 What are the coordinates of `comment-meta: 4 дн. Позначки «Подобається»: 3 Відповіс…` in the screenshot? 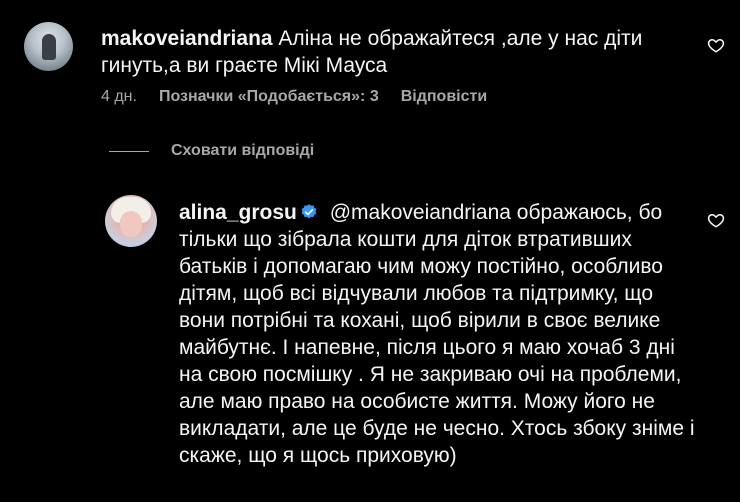 It's located at (294, 97).